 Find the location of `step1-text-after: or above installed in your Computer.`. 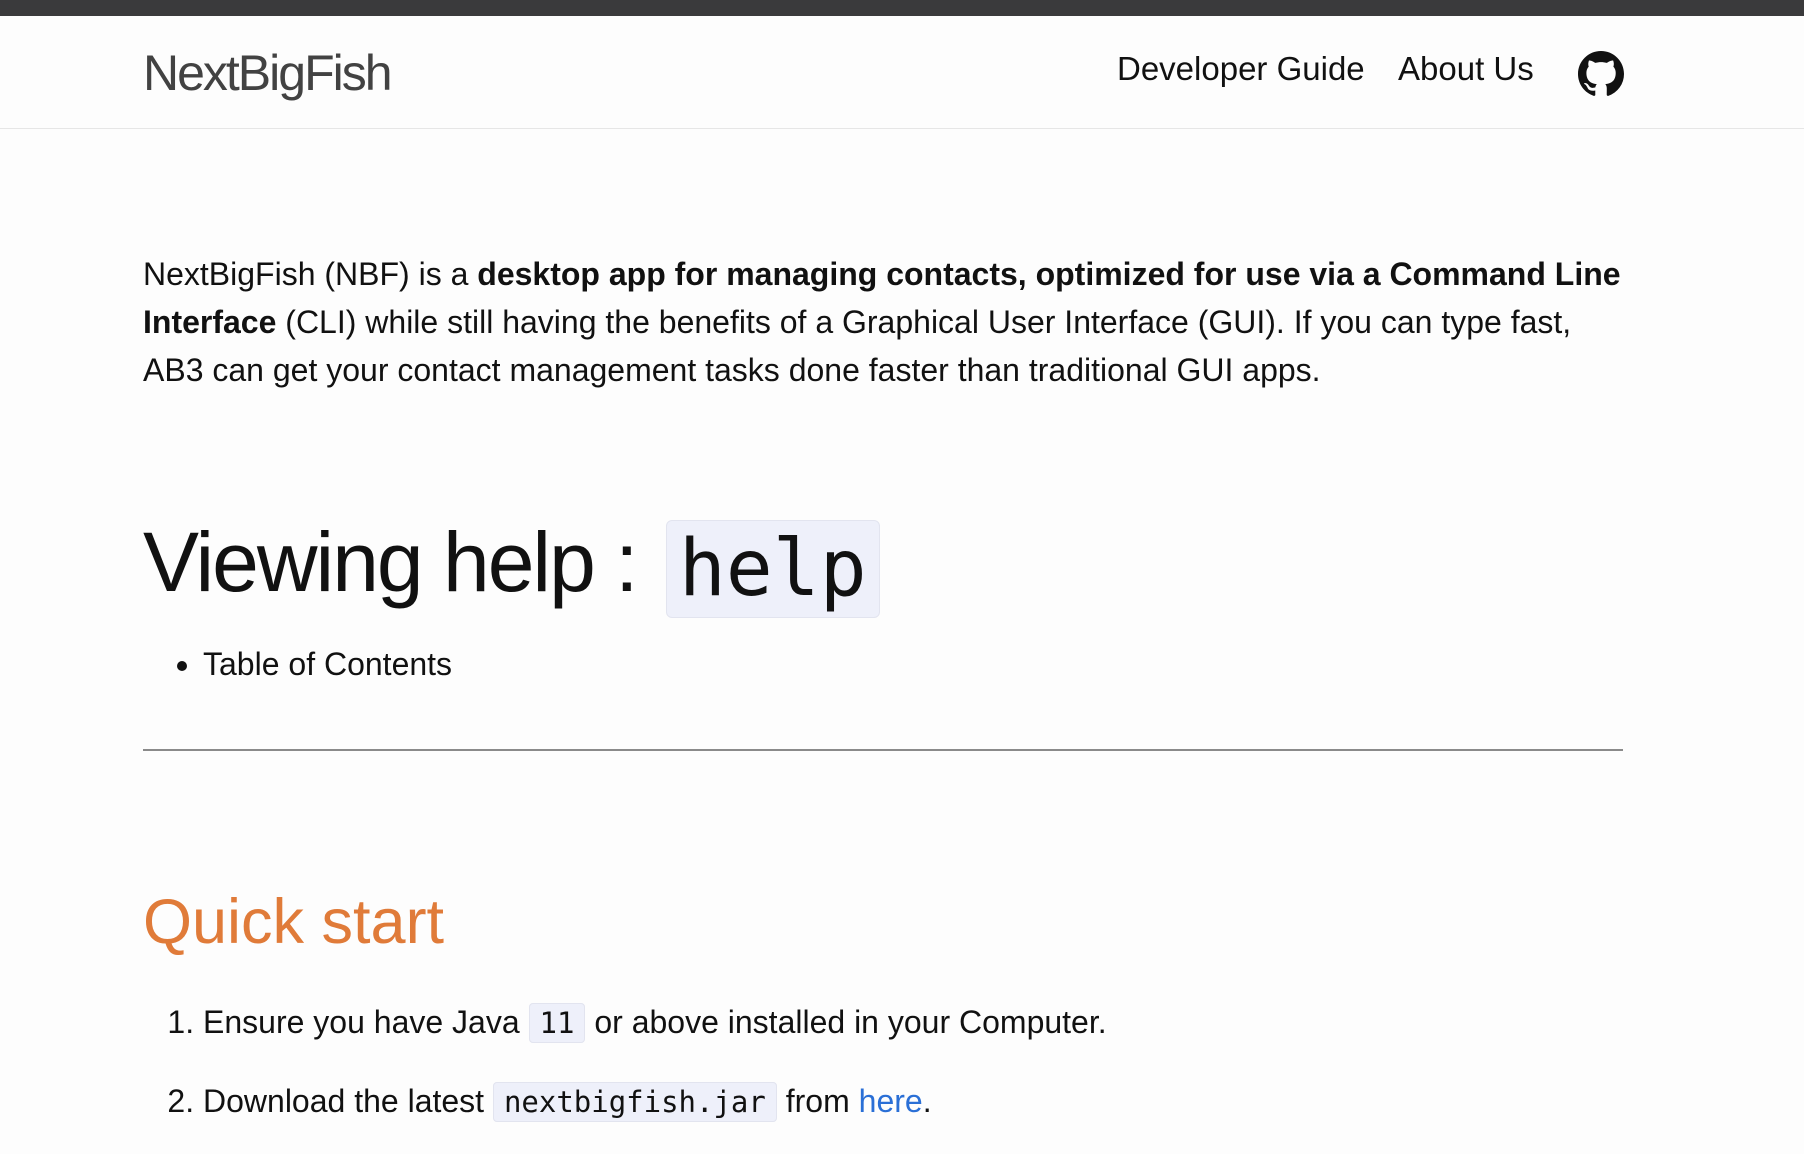

step1-text-after: or above installed in your Computer. is located at coordinates (846, 1022).